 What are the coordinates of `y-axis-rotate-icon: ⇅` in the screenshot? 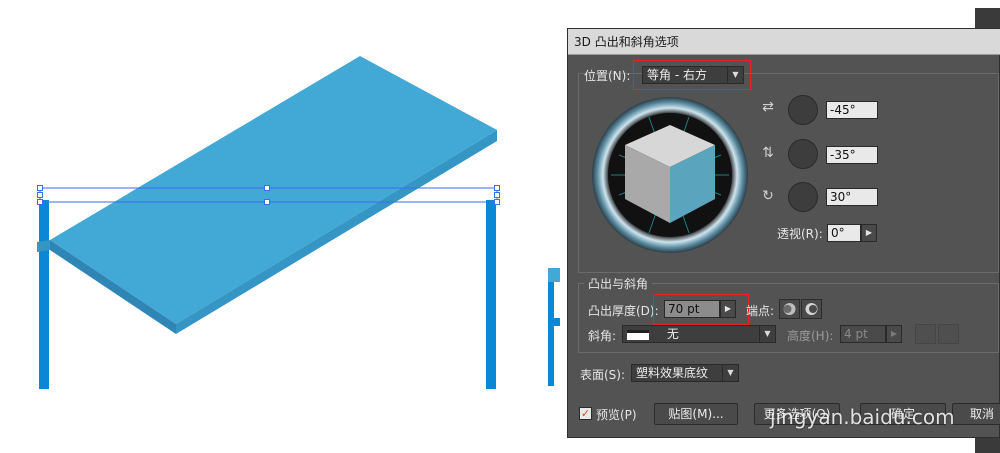 It's located at (768, 153).